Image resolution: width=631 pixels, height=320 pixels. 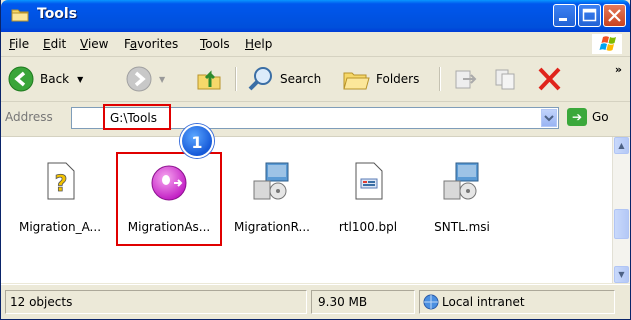 I want to click on library-icon, so click(x=369, y=181).